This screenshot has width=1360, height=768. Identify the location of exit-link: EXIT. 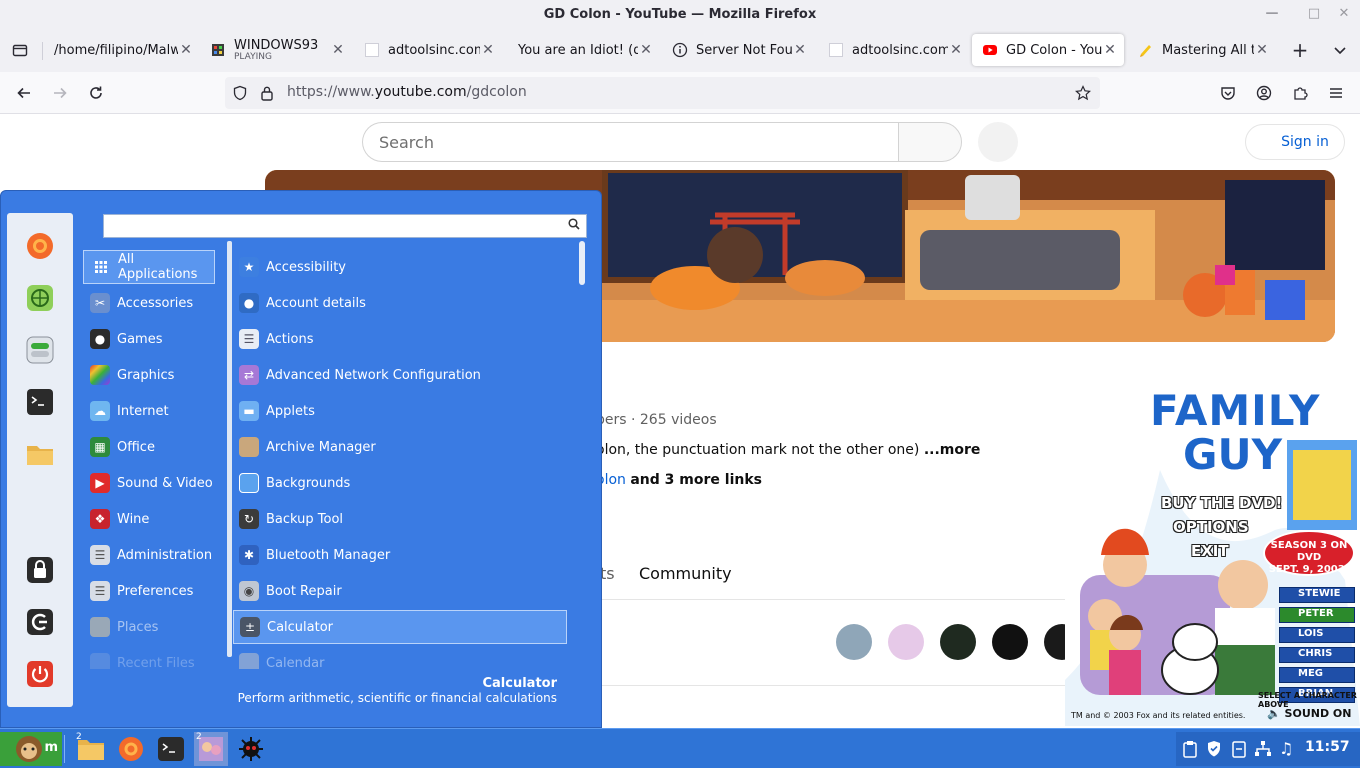
(1210, 551).